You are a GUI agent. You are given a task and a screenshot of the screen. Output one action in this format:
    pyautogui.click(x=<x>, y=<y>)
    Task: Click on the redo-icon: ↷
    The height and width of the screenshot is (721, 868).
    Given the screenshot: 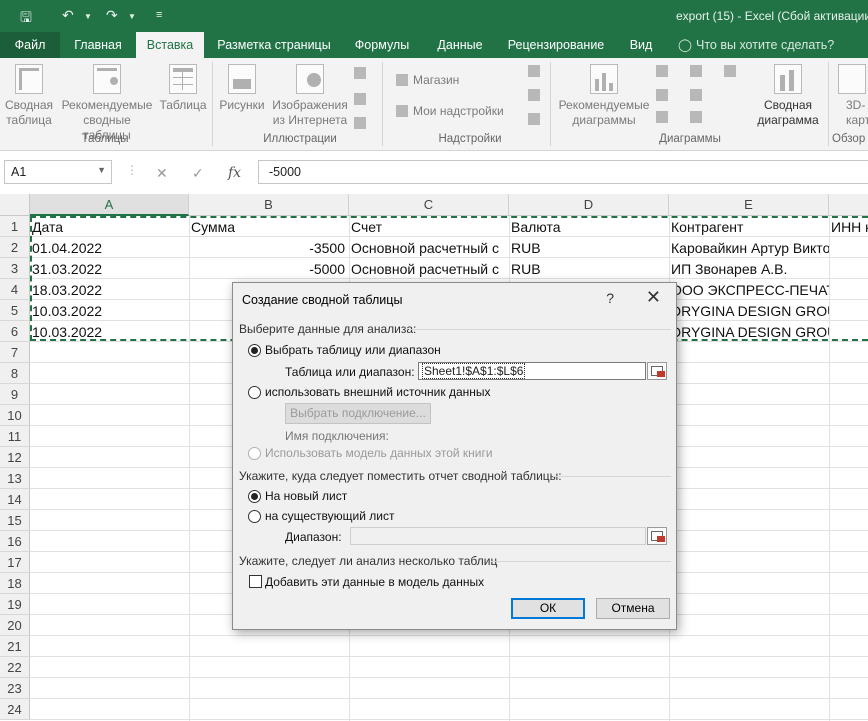 What is the action you would take?
    pyautogui.click(x=112, y=15)
    